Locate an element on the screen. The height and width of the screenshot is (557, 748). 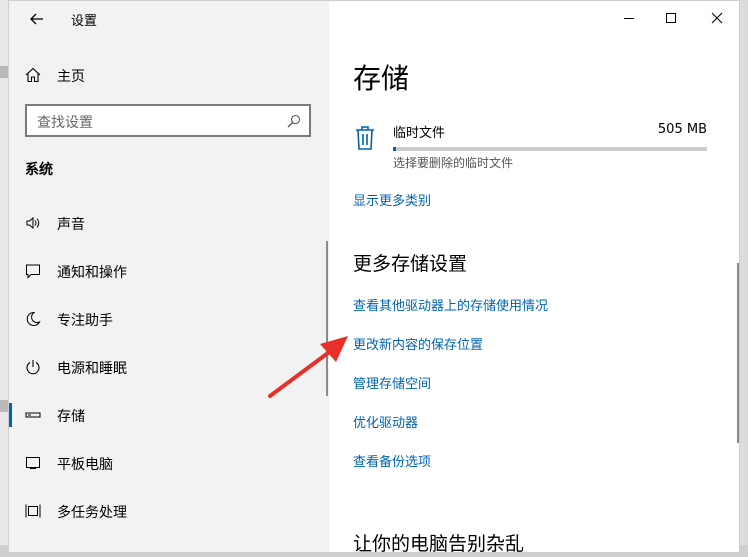
minimize-button is located at coordinates (629, 18).